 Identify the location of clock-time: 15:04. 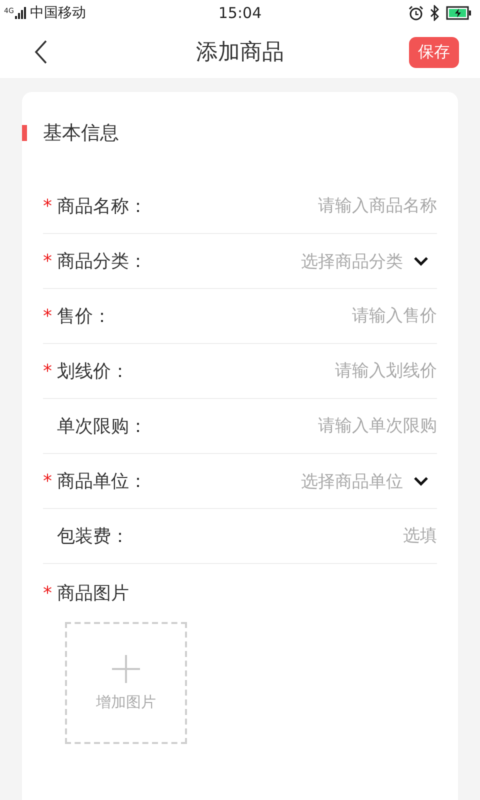
(240, 13).